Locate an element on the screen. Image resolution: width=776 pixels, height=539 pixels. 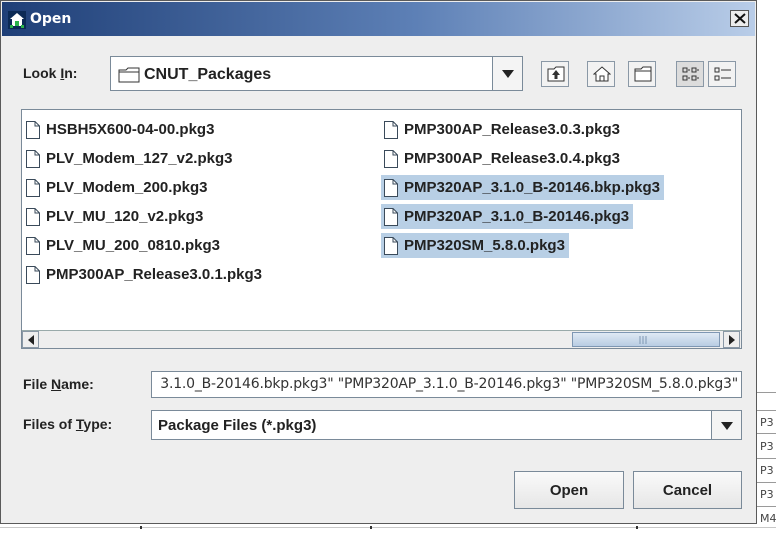
look-in-label: Look In: is located at coordinates (50, 73).